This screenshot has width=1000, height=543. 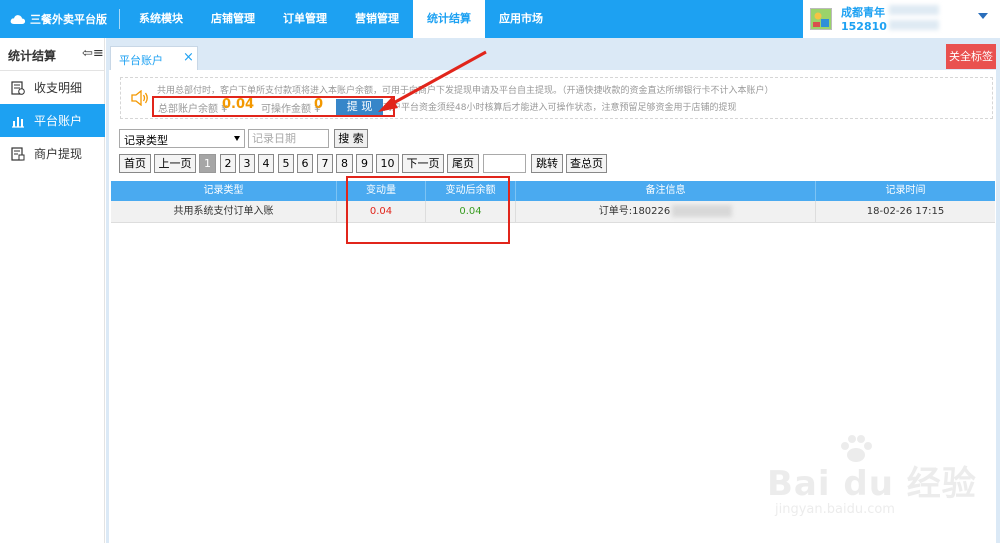 What do you see at coordinates (914, 25) in the screenshot?
I see `redacted-phone` at bounding box center [914, 25].